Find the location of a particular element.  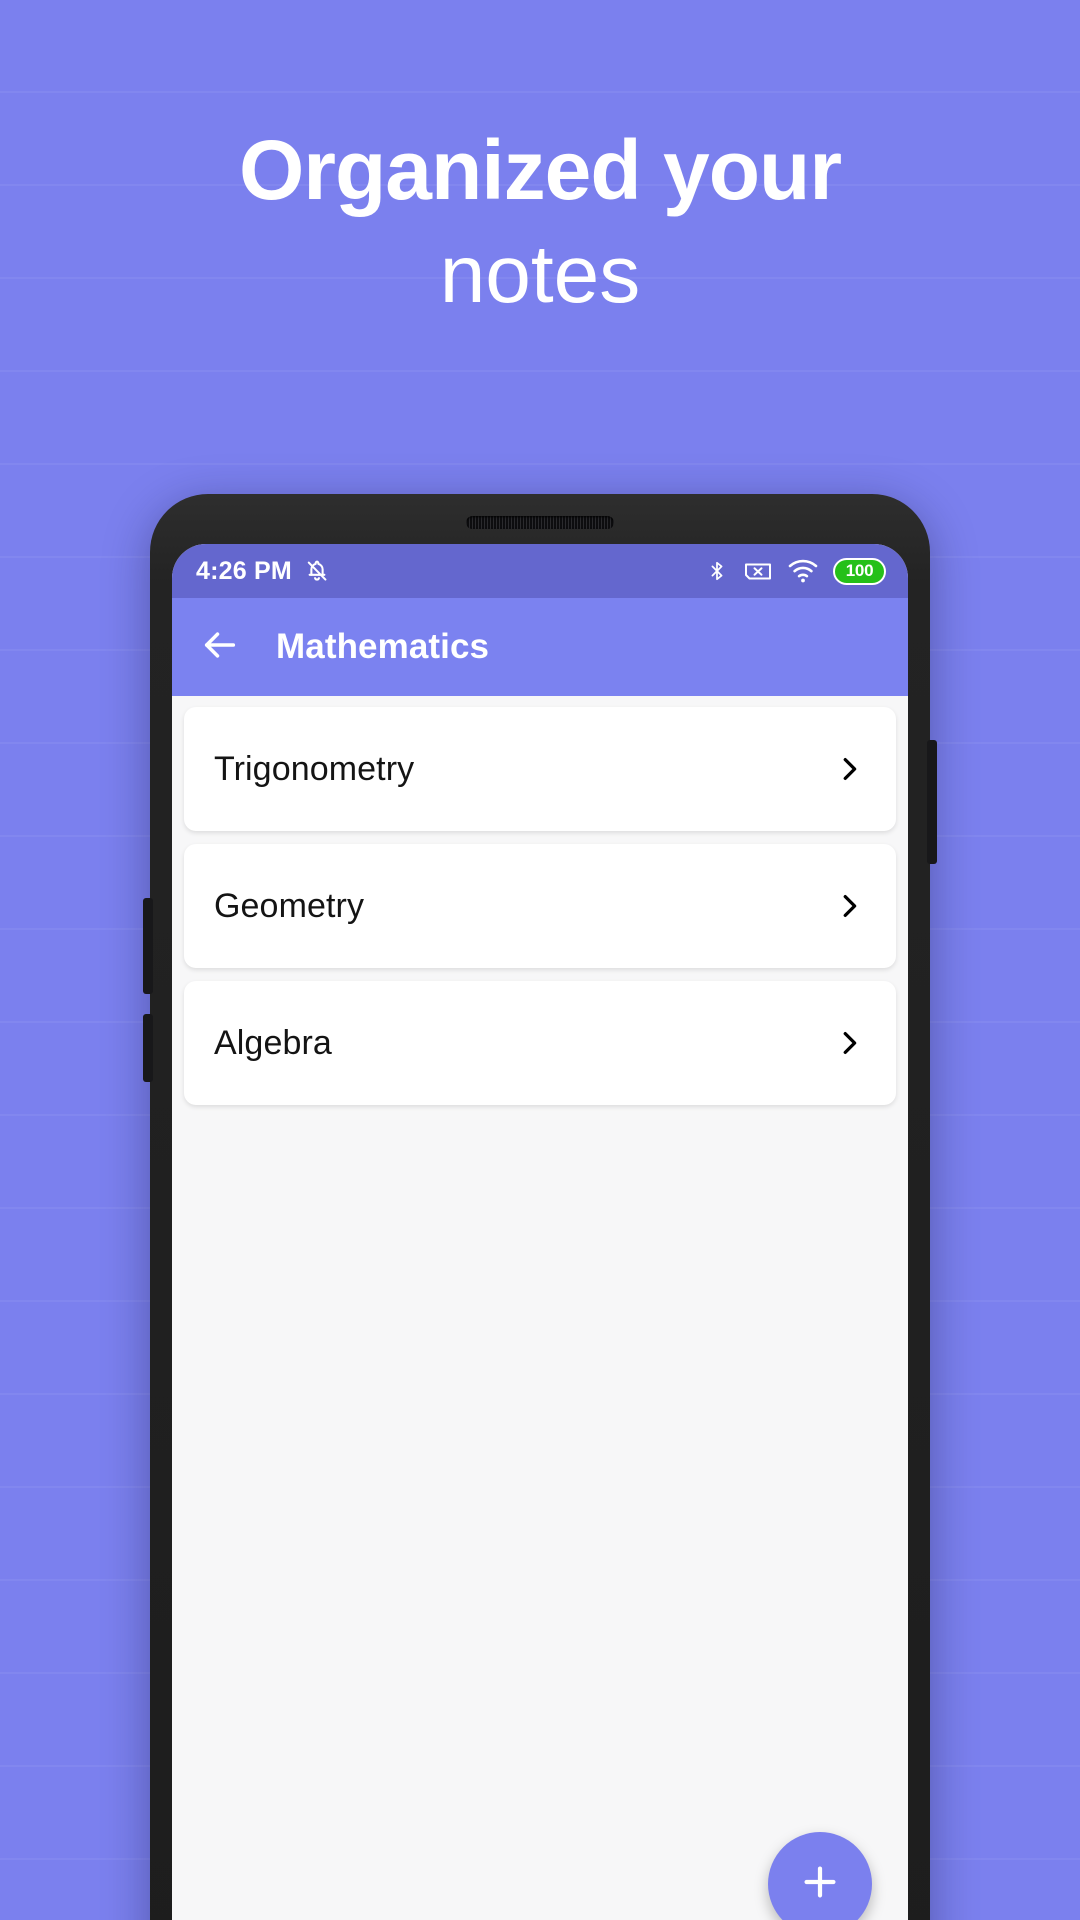

promo-heading: Organized your notes is located at coordinates (540, 222).